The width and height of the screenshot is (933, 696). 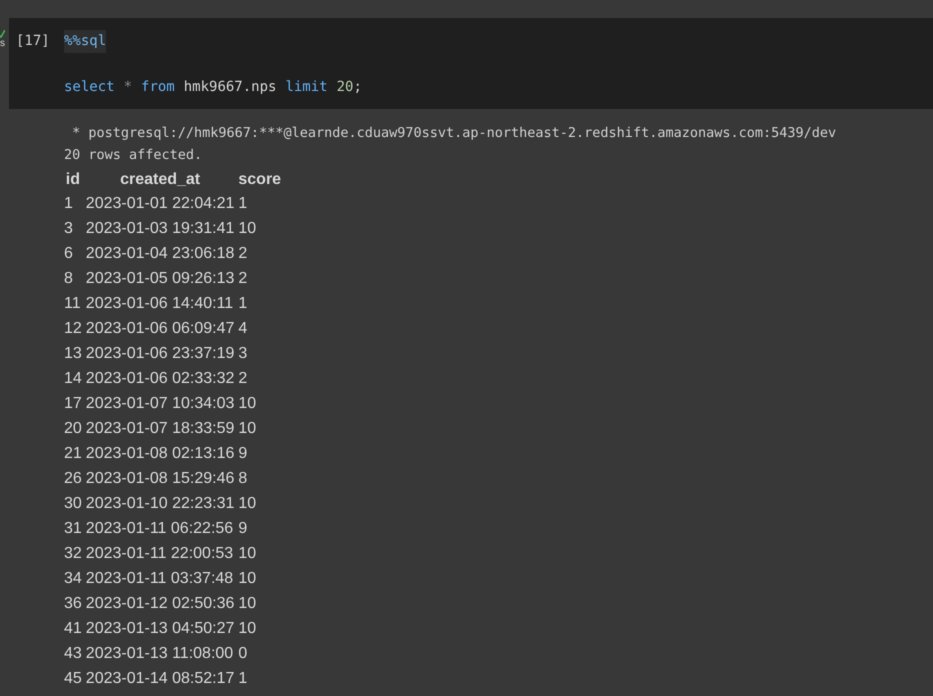 What do you see at coordinates (72, 304) in the screenshot?
I see `table-cell-text: 11` at bounding box center [72, 304].